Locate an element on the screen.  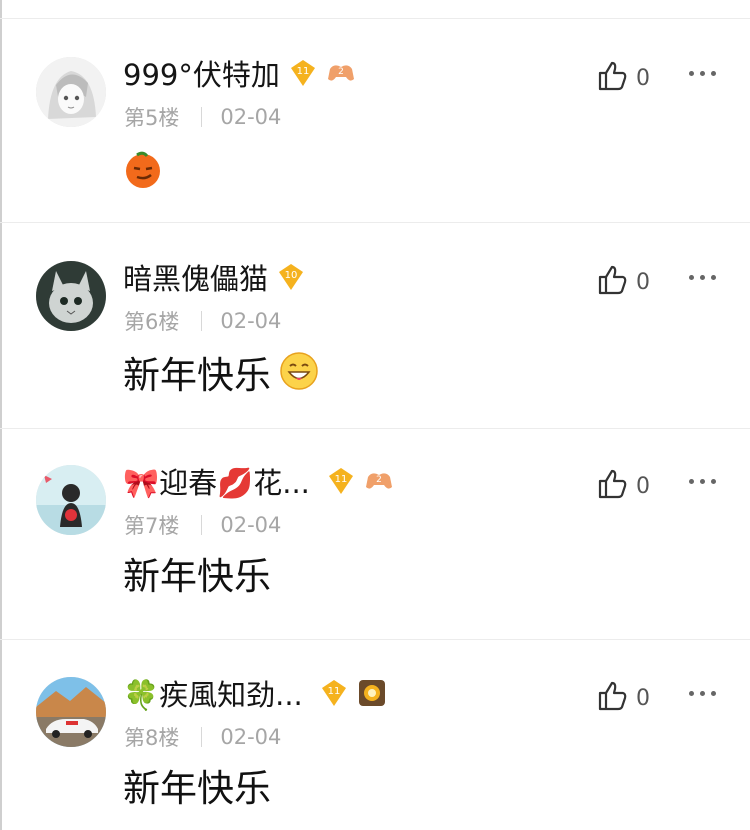
lips-emoji: 💋 is located at coordinates (235, 483).